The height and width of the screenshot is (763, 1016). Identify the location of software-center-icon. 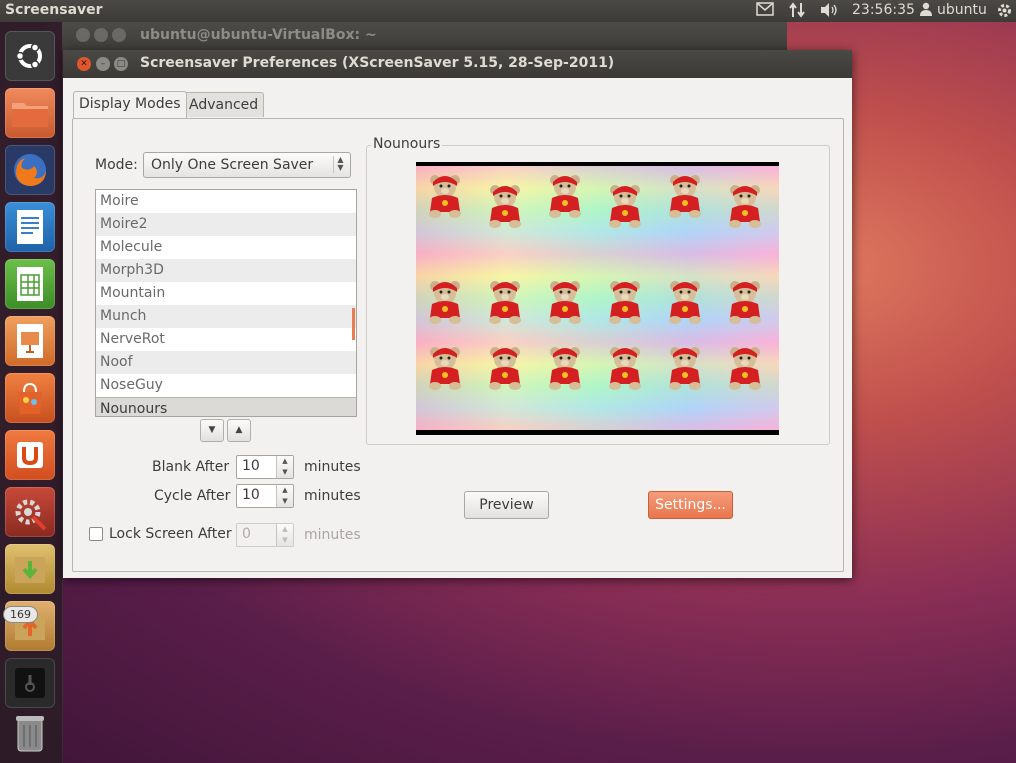
(30, 398).